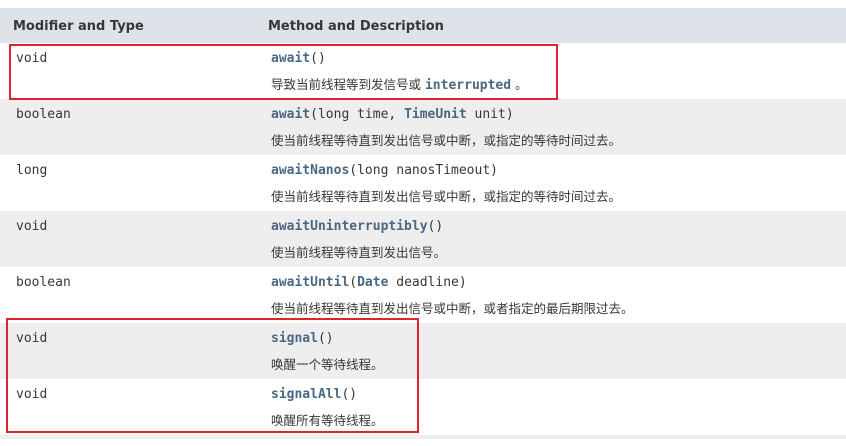  Describe the element at coordinates (384, 170) in the screenshot. I see `method-signature: awaitNanos(long nanosTimeout)` at that location.